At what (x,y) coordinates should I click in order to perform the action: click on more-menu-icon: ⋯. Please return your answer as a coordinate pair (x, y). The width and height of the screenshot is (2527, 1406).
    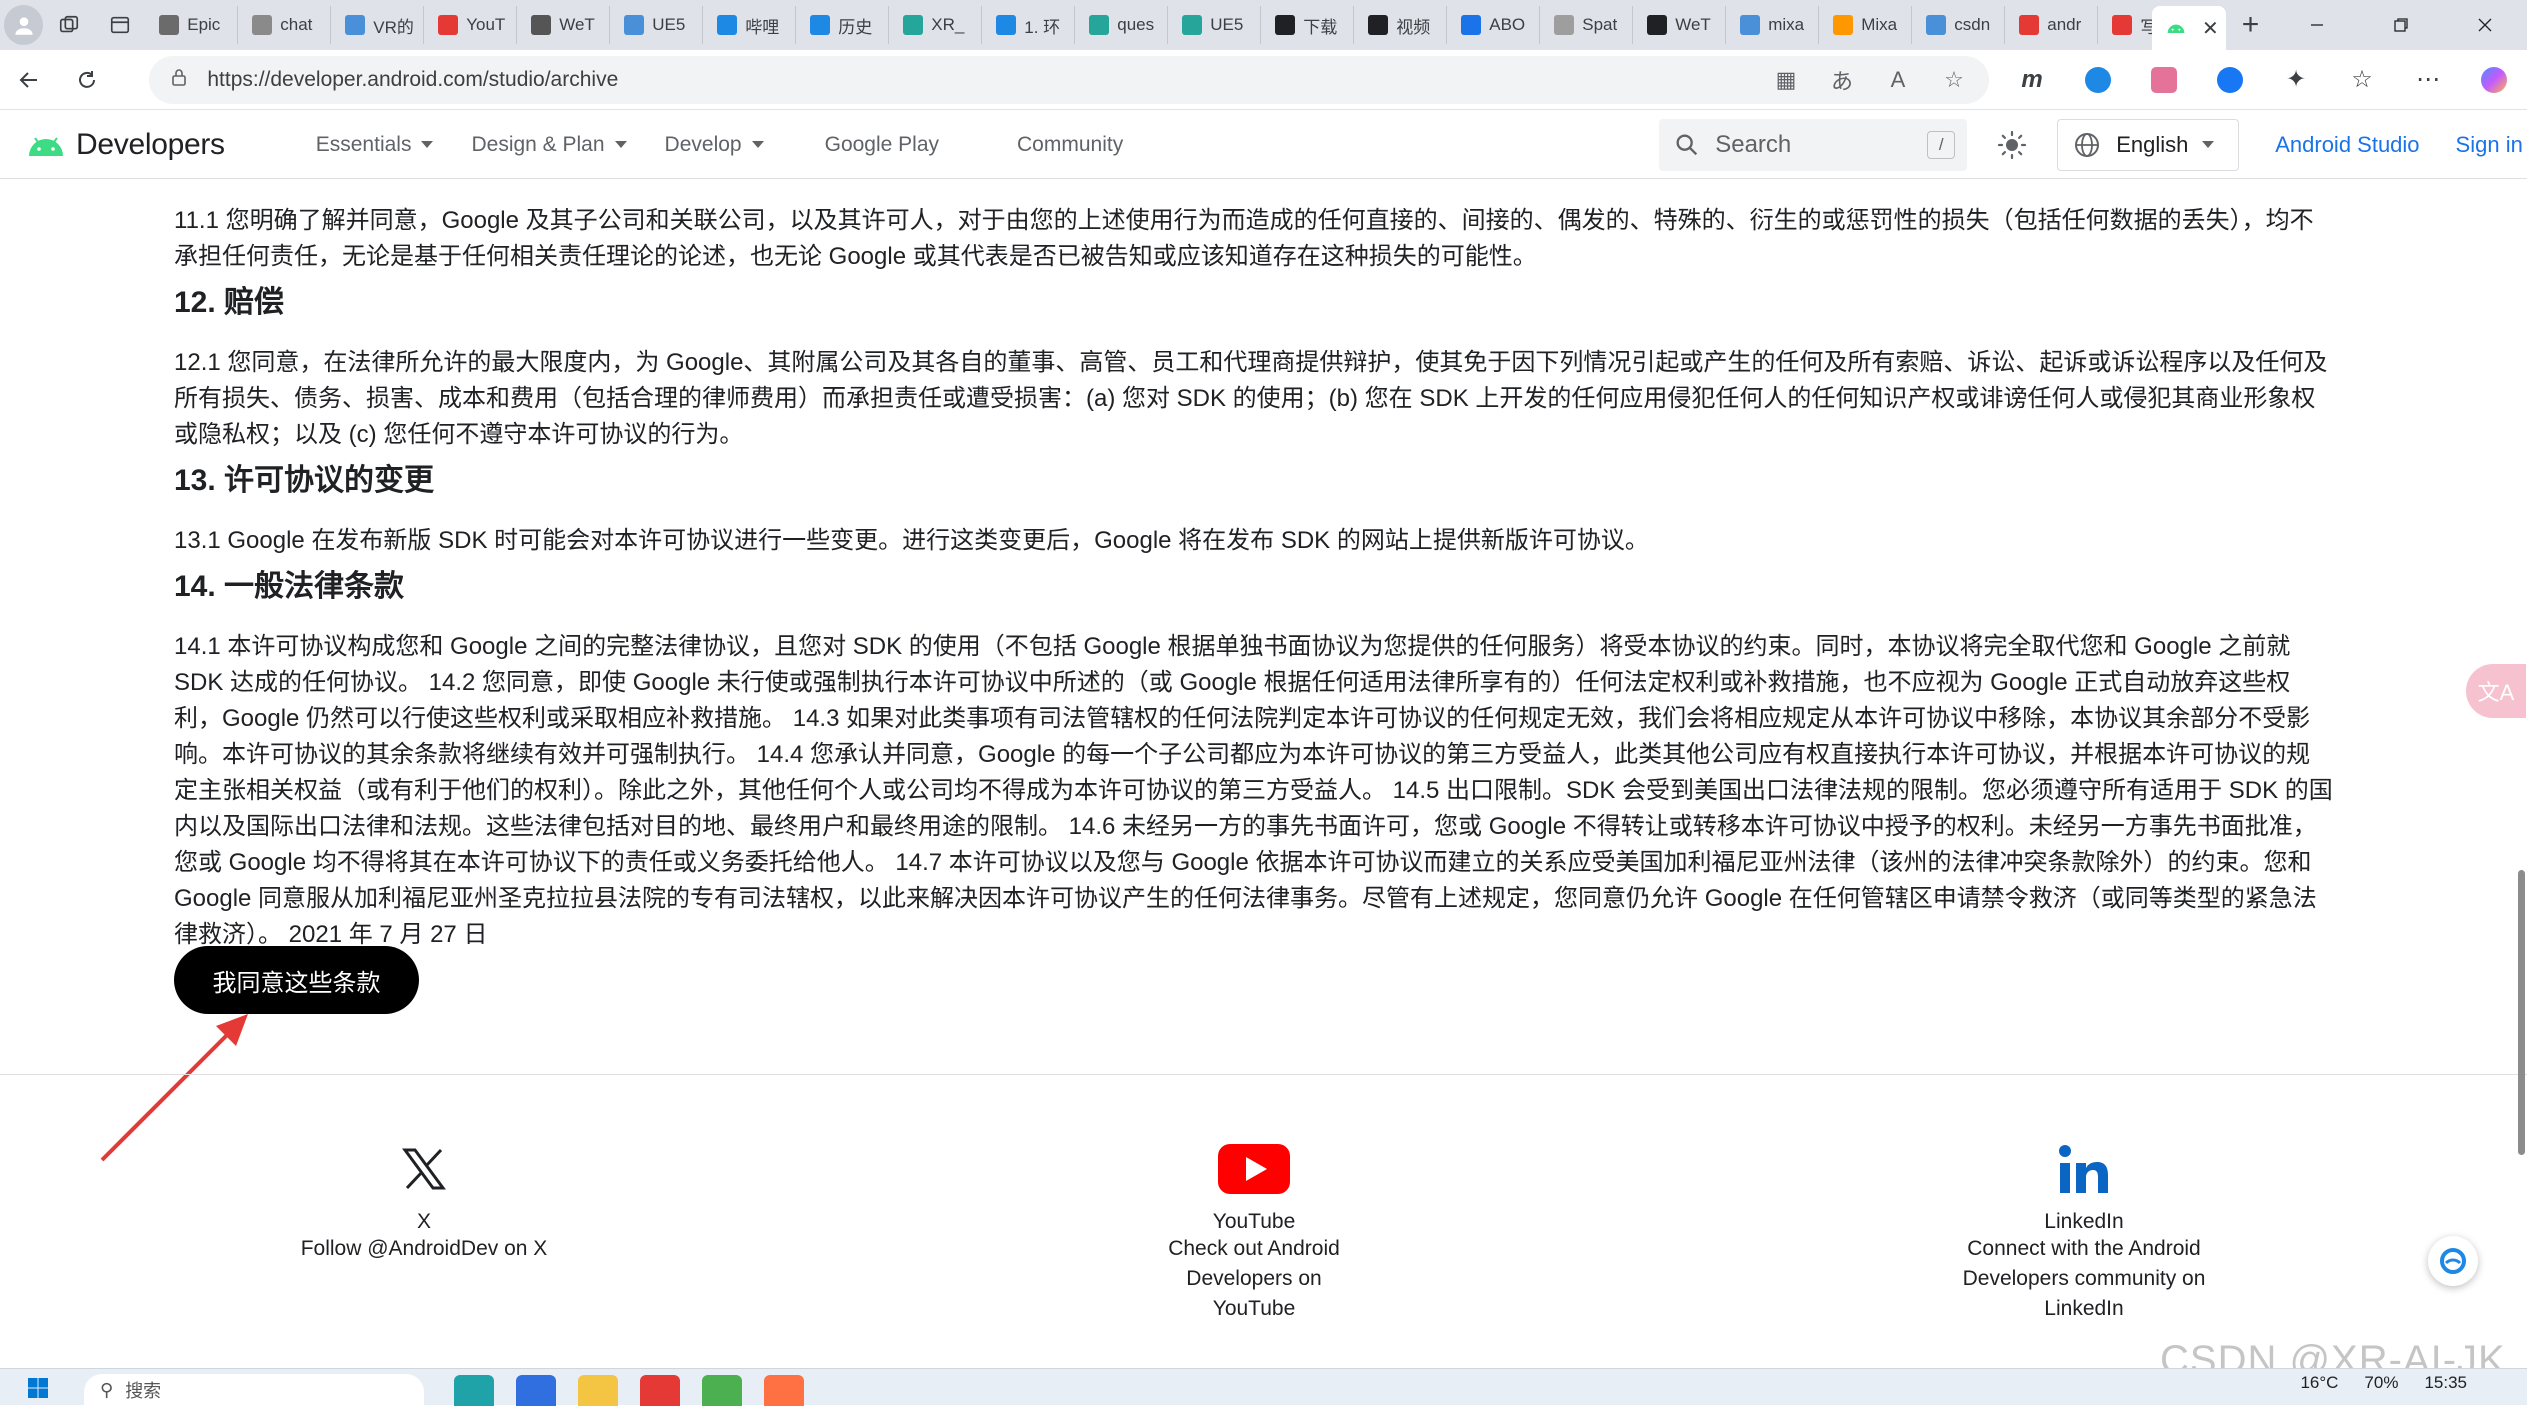
    Looking at the image, I should click on (2428, 80).